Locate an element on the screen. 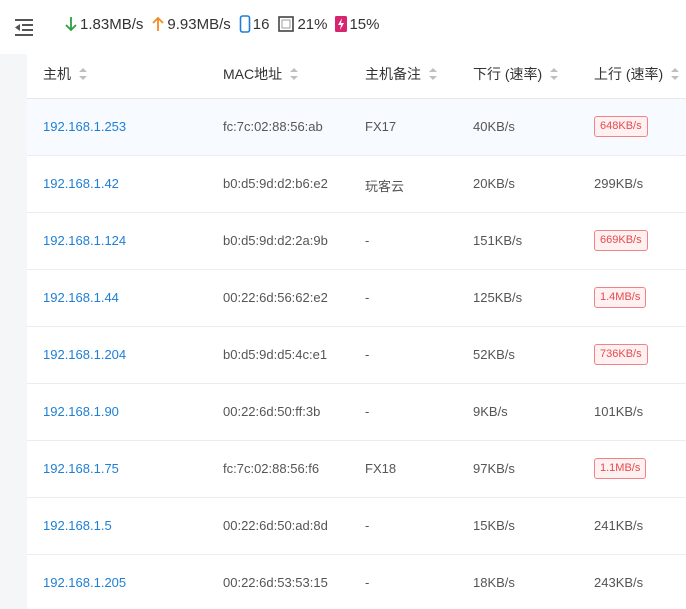 The image size is (686, 609). download-rate-cell: 9KB/s is located at coordinates (490, 411).